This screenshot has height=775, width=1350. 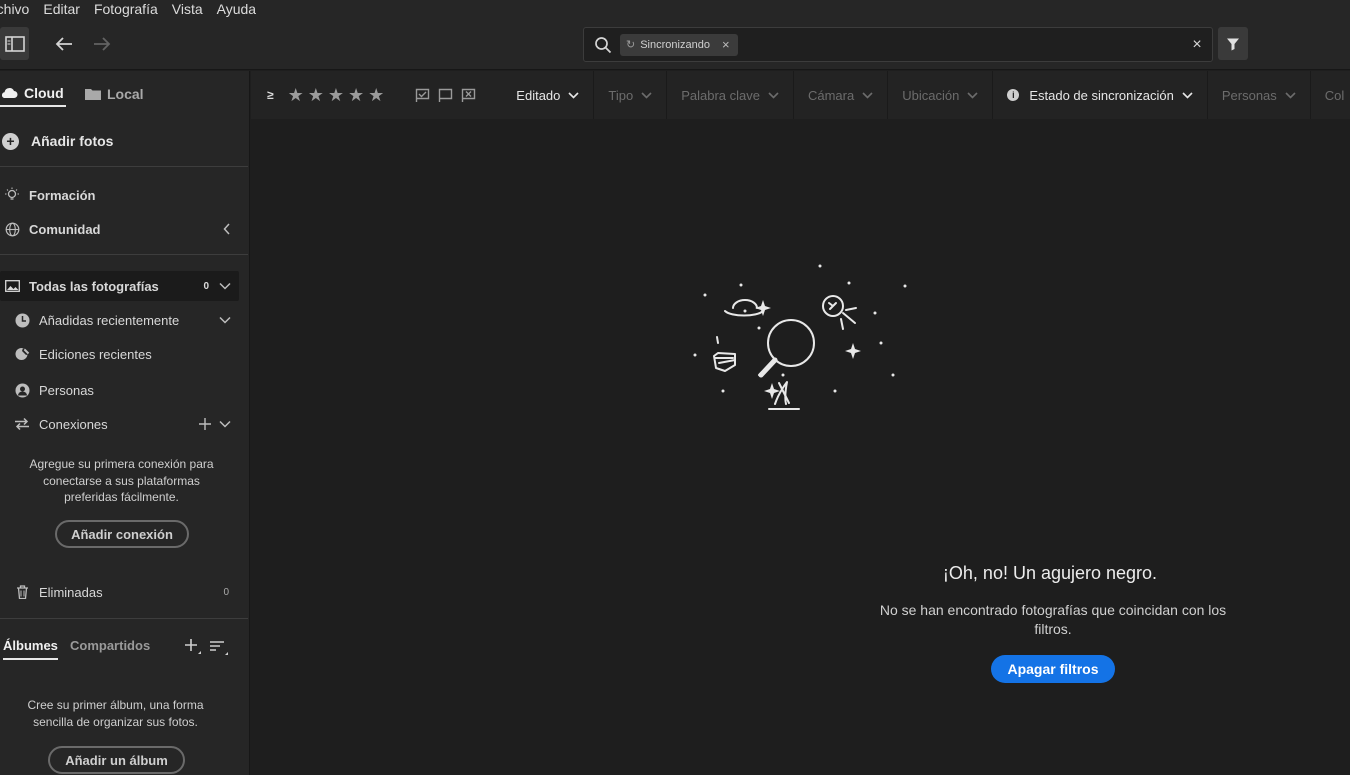 I want to click on filter-edited: Editado, so click(x=548, y=95).